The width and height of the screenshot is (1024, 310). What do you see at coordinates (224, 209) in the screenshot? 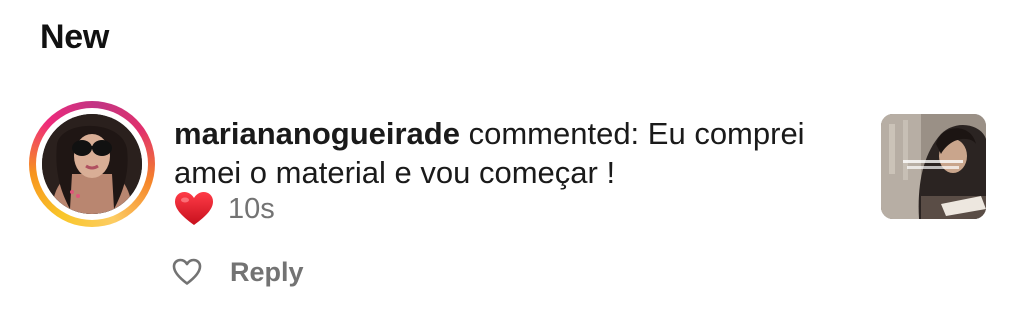
I see `notification-meta: 10s` at bounding box center [224, 209].